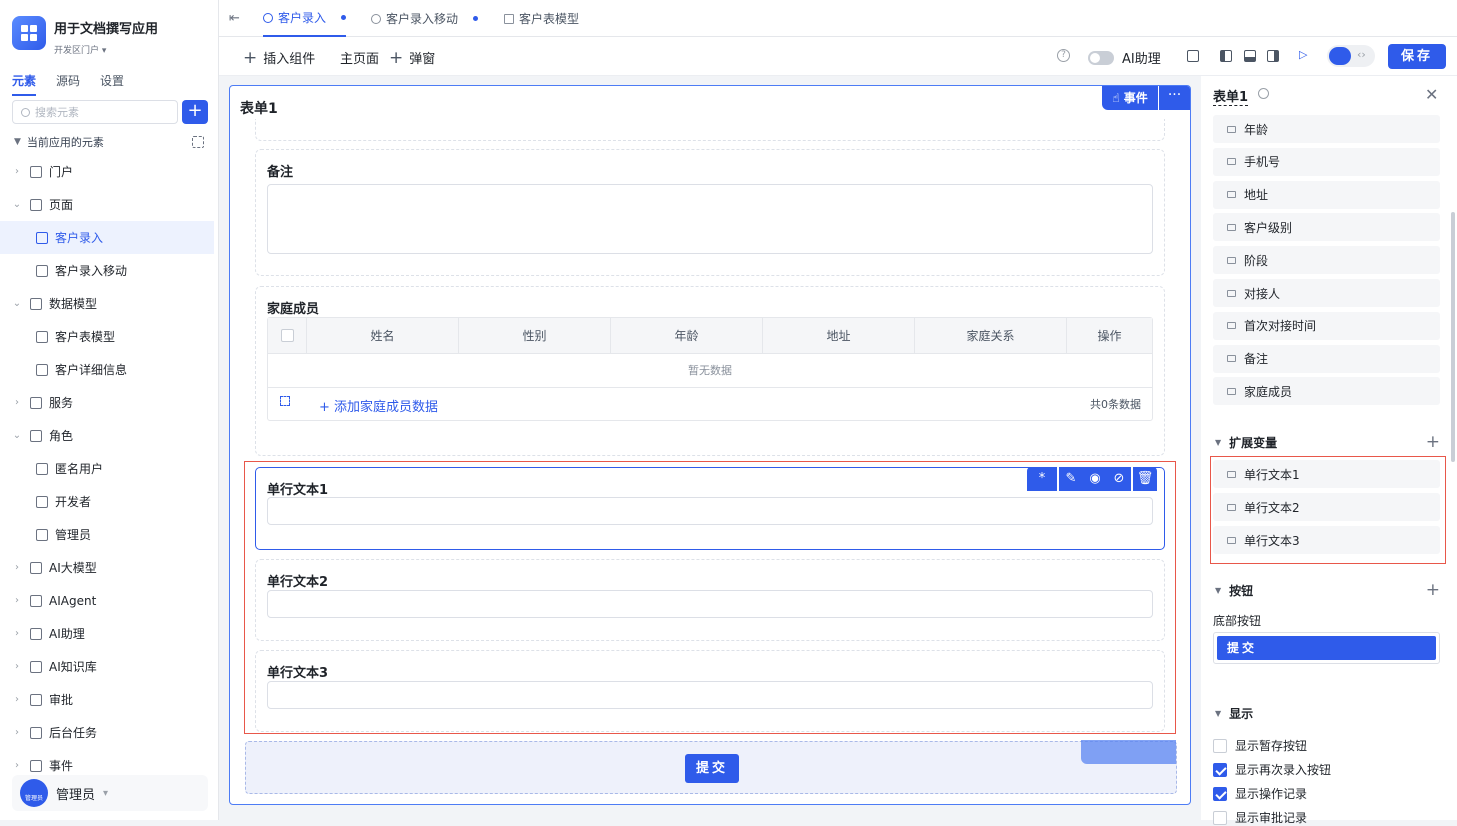  Describe the element at coordinates (1130, 98) in the screenshot. I see `event-button: ☝ 事件` at that location.